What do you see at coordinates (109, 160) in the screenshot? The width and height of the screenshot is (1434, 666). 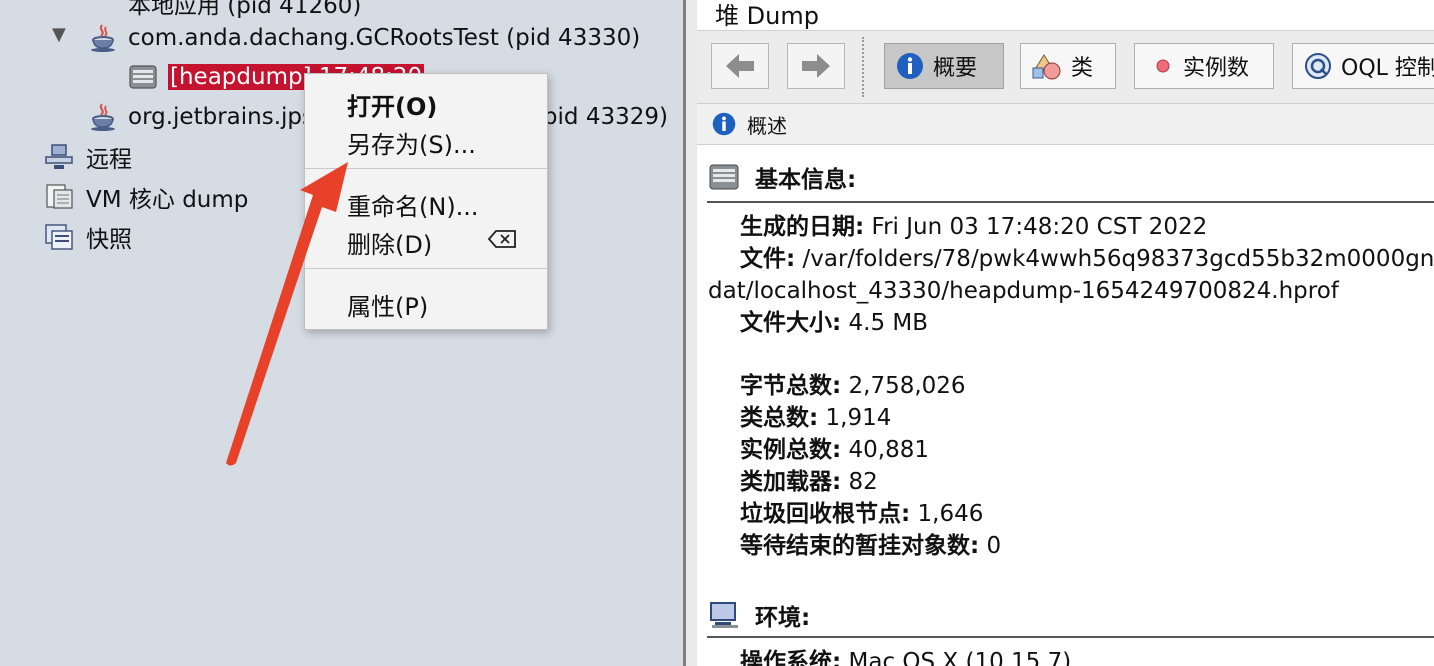 I see `tree-item-label: 远程` at bounding box center [109, 160].